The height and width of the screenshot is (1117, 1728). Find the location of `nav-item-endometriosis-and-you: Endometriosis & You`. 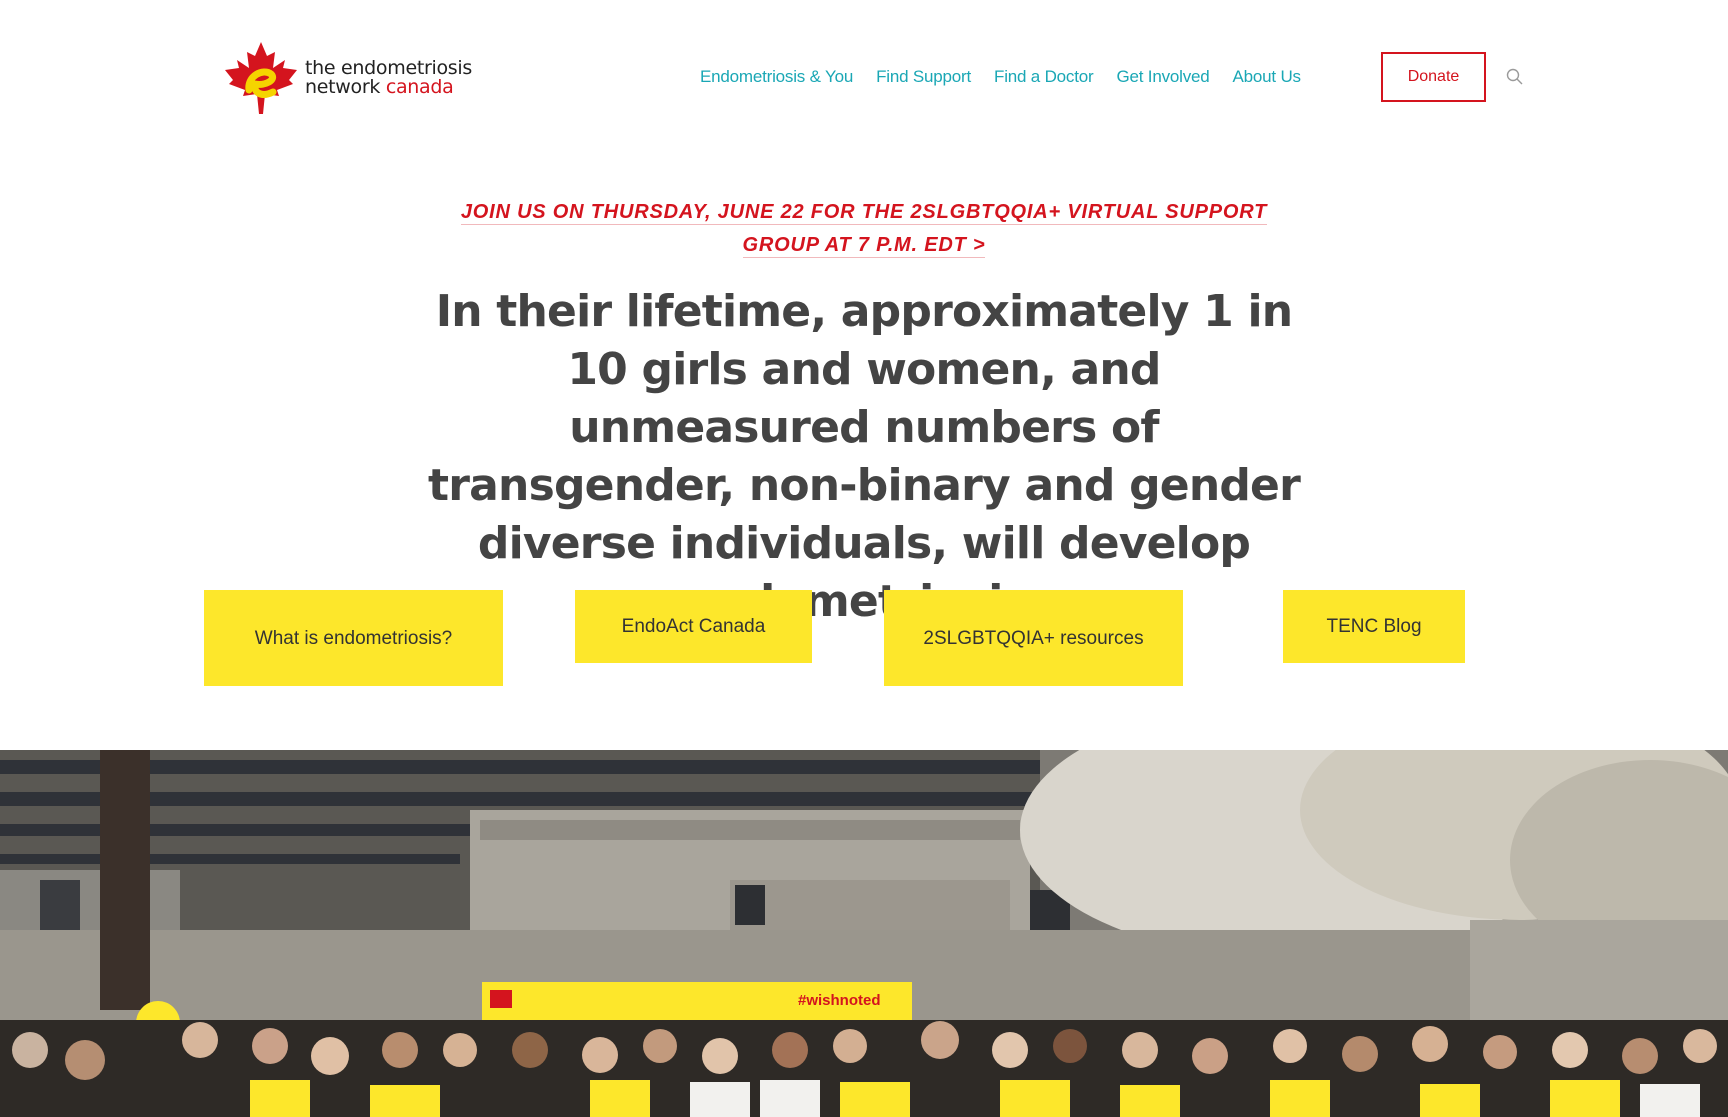

nav-item-endometriosis-and-you: Endometriosis & You is located at coordinates (776, 77).